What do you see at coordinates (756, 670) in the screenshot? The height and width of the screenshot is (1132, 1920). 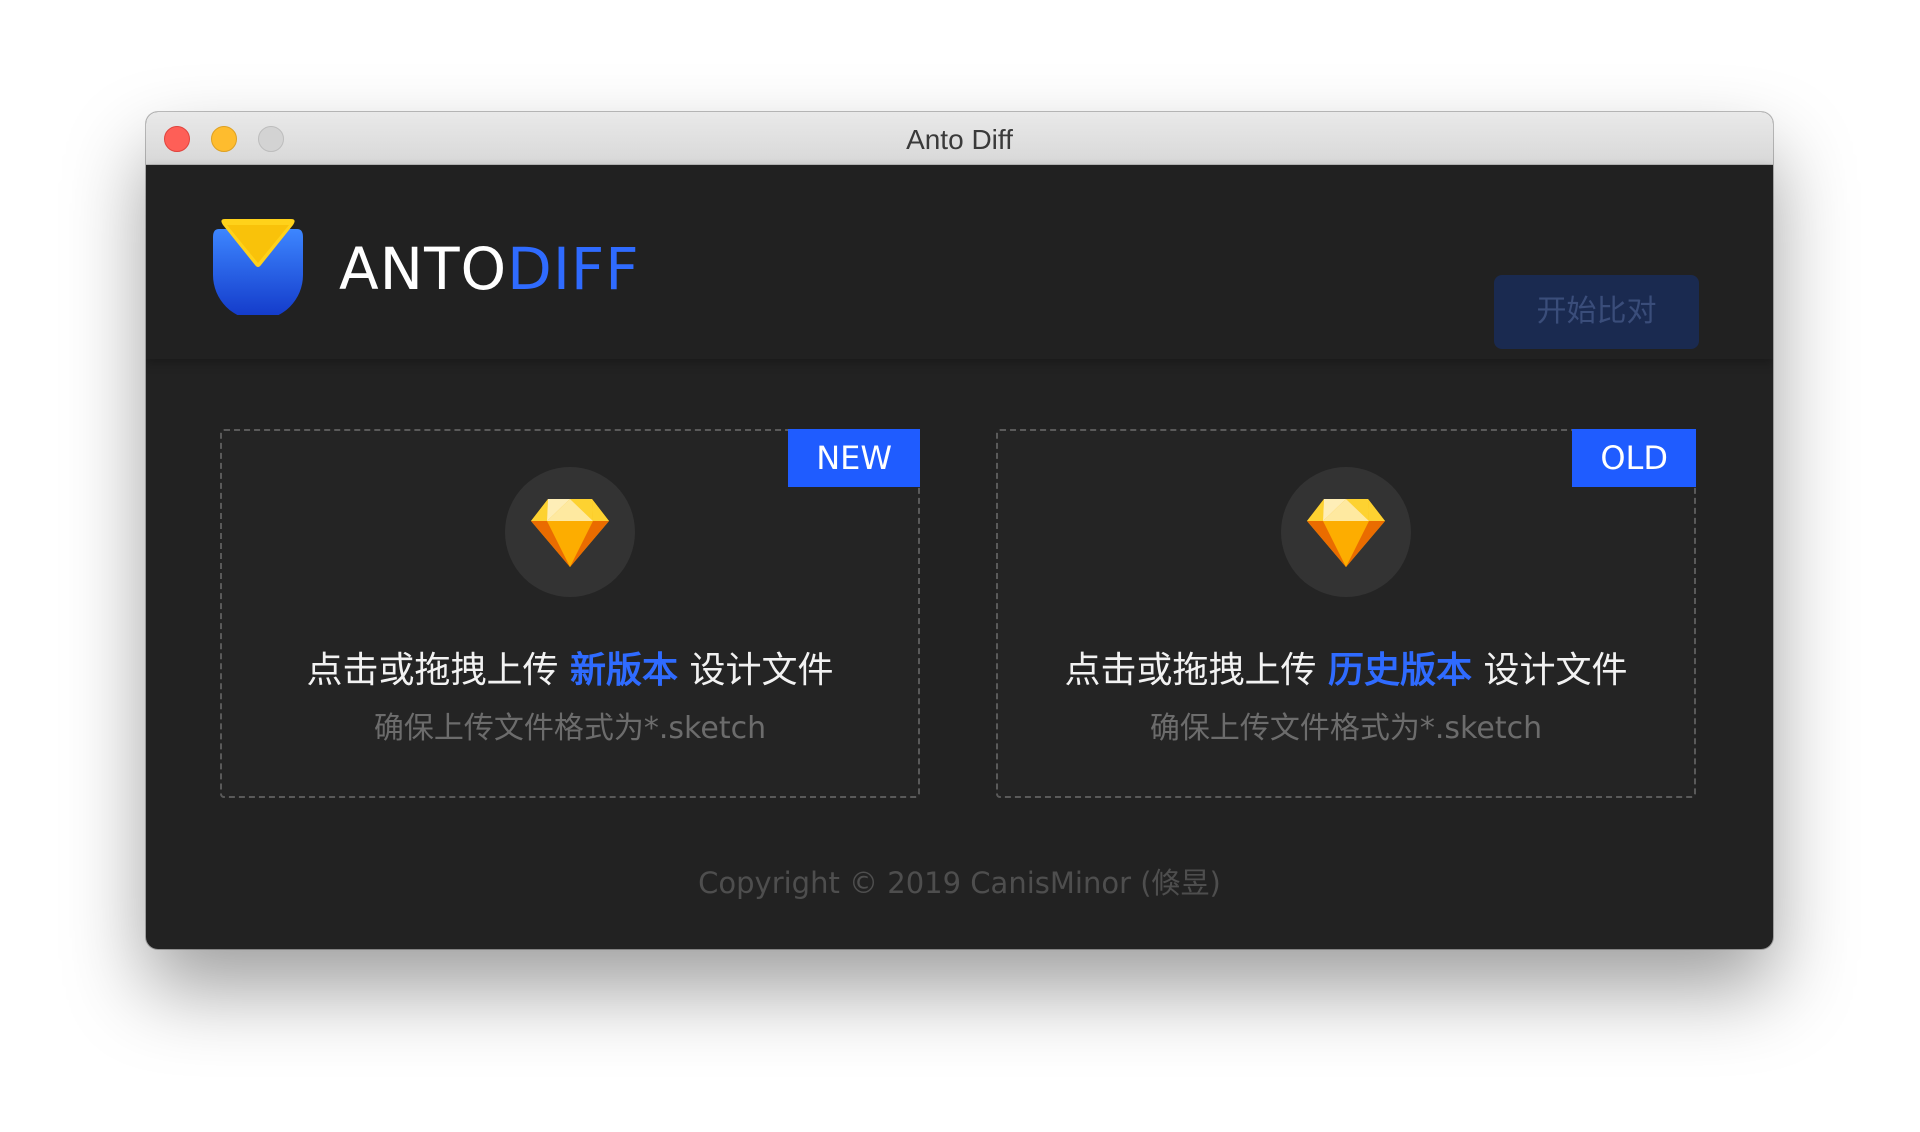 I see `upload-new-suffix: 设计文件` at bounding box center [756, 670].